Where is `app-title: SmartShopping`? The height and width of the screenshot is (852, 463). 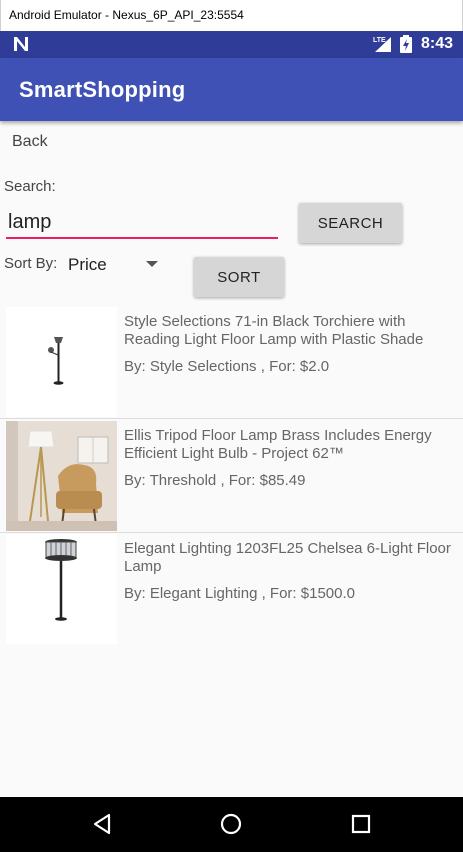
app-title: SmartShopping is located at coordinates (102, 89).